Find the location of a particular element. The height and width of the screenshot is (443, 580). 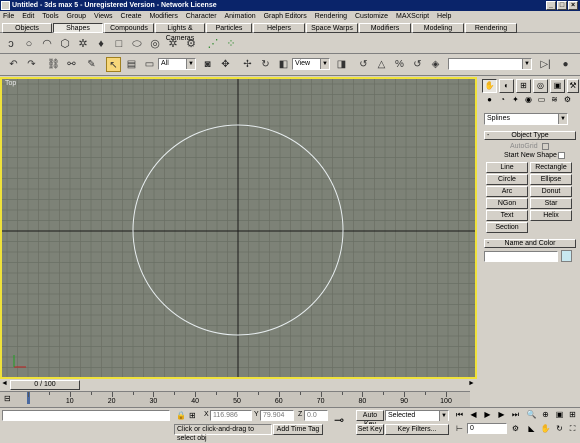

donut-button: Donut is located at coordinates (551, 191).